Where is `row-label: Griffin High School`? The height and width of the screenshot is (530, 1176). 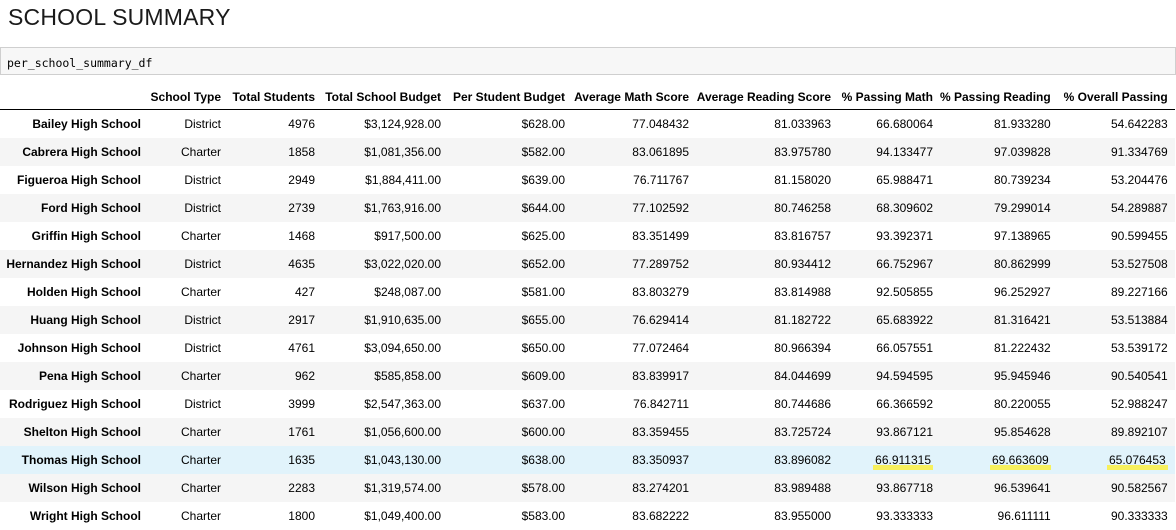
row-label: Griffin High School is located at coordinates (86, 236).